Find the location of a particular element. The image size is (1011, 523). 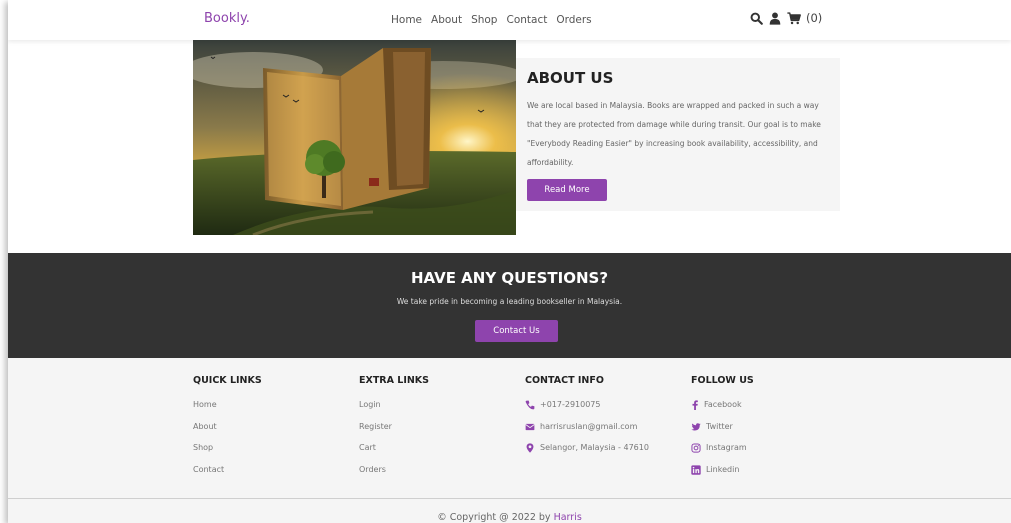

about-title: ABOUT US is located at coordinates (570, 78).